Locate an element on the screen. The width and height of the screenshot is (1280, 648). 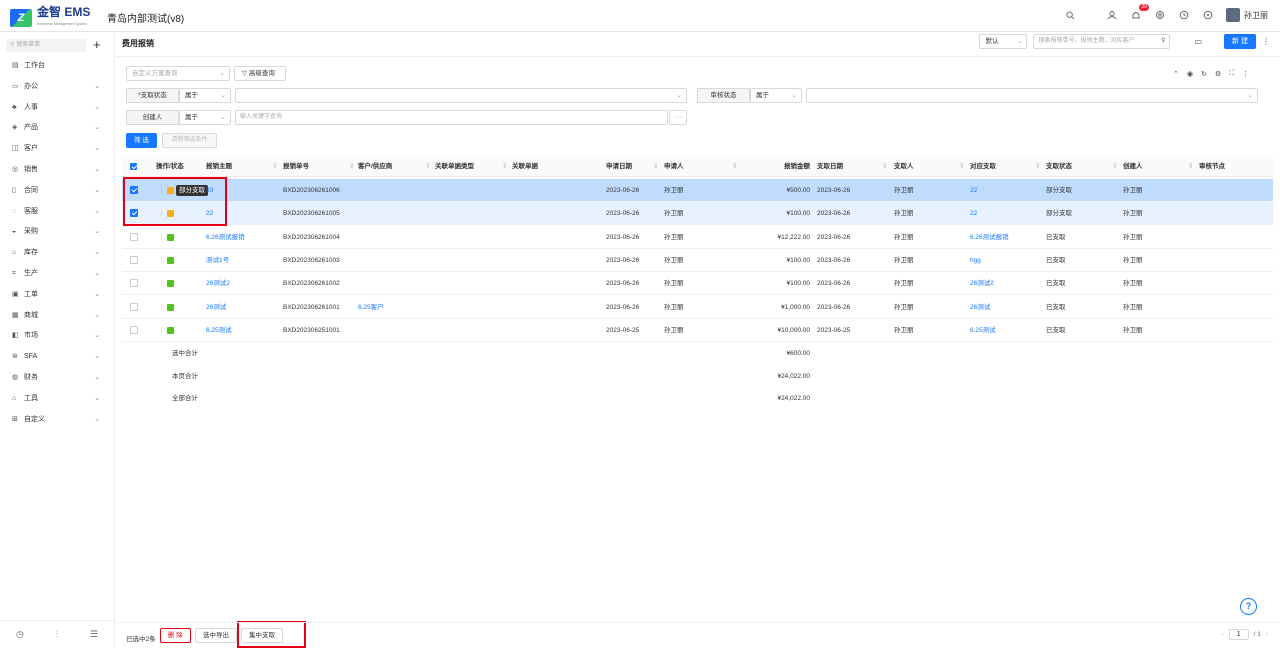
sidebar-item-5: ◎ 销售 ⌄ is located at coordinates (57, 169).